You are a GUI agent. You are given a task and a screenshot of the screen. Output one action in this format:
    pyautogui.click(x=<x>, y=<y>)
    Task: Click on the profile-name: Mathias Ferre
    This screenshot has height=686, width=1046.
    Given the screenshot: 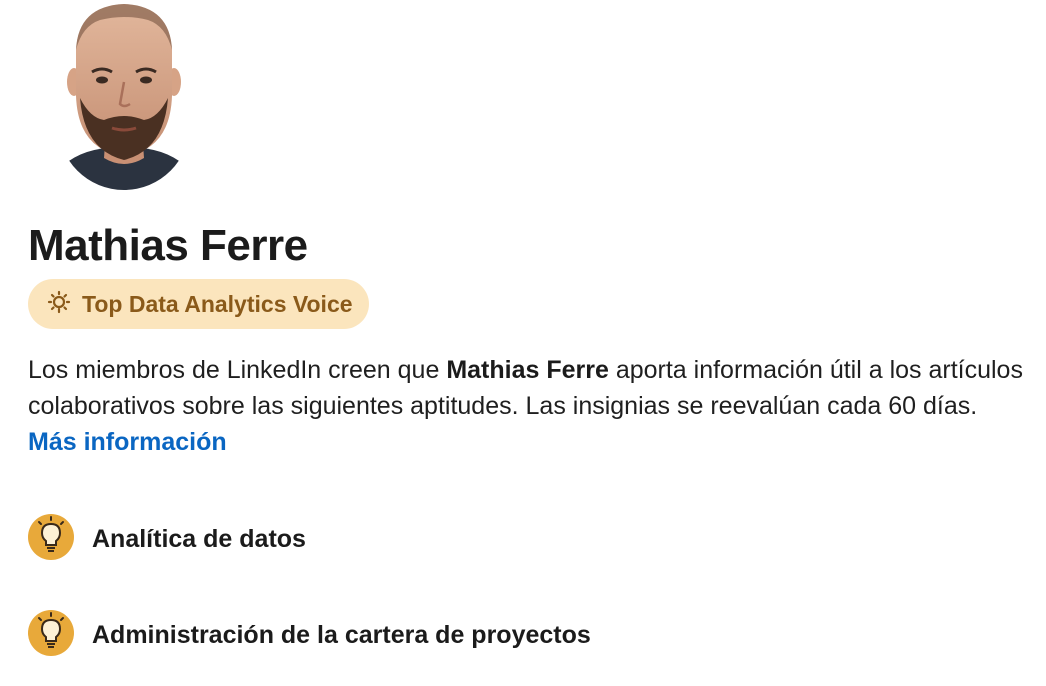 What is the action you would take?
    pyautogui.click(x=168, y=245)
    